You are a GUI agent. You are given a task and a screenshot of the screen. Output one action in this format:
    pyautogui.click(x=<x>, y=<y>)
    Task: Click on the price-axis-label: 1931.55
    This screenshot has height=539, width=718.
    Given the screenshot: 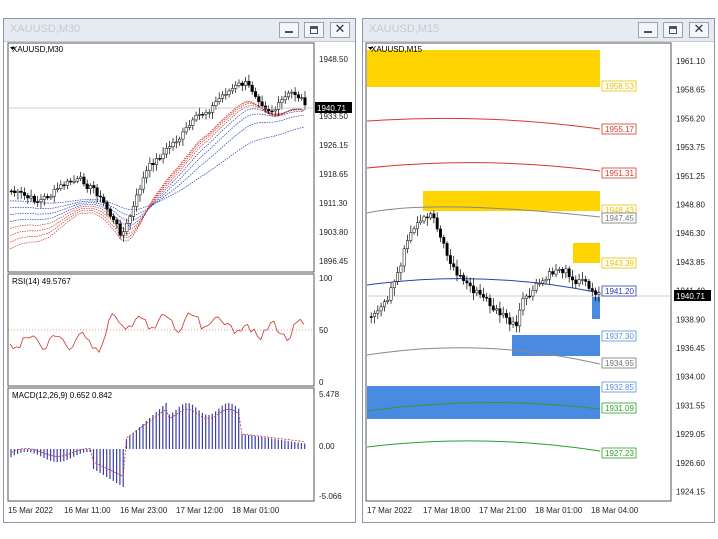 What is the action you would take?
    pyautogui.click(x=690, y=405)
    